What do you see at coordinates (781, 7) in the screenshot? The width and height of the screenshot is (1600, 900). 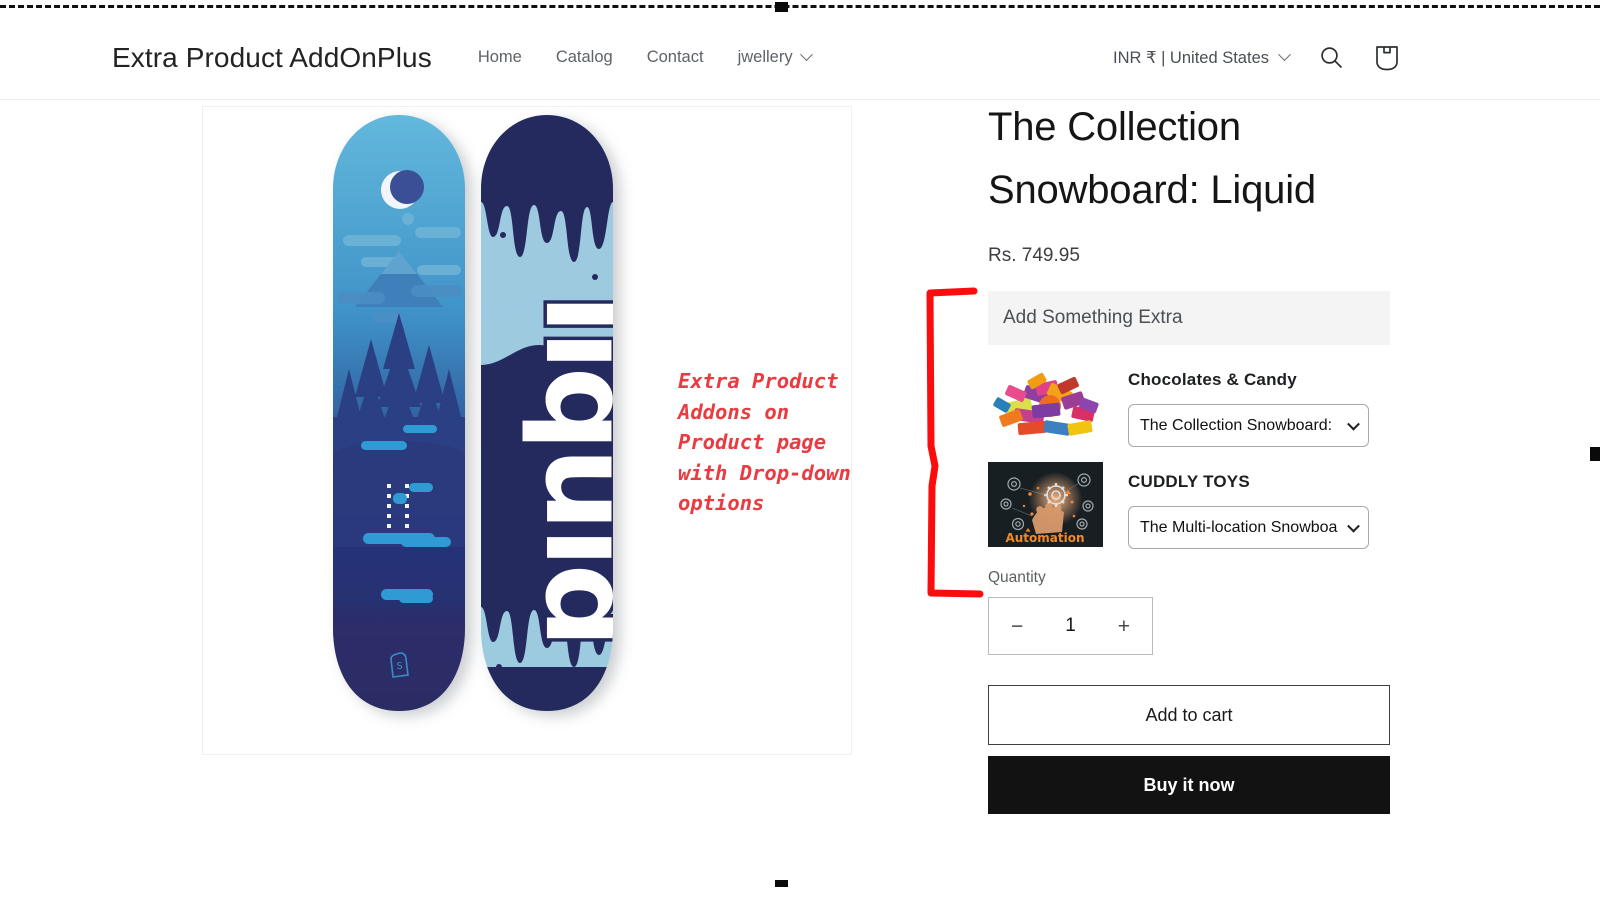 I see `resize-handle-top` at bounding box center [781, 7].